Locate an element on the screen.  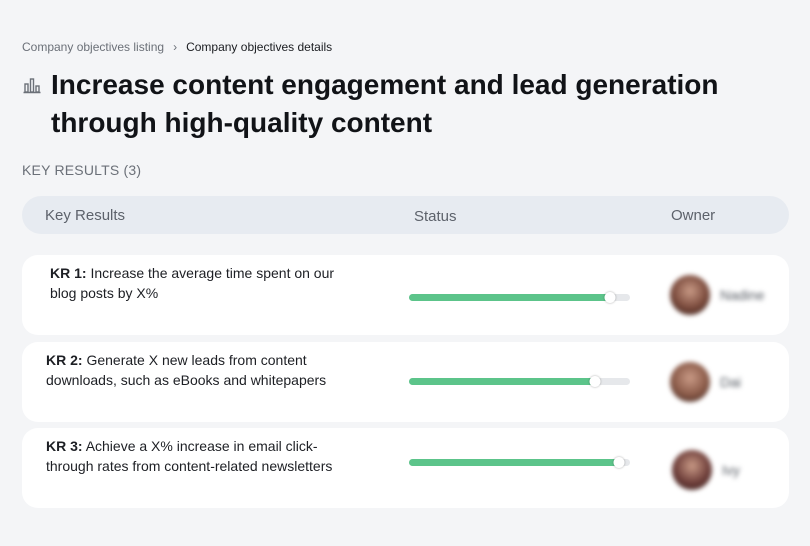
key-result-label: KR 1: is located at coordinates (68, 273).